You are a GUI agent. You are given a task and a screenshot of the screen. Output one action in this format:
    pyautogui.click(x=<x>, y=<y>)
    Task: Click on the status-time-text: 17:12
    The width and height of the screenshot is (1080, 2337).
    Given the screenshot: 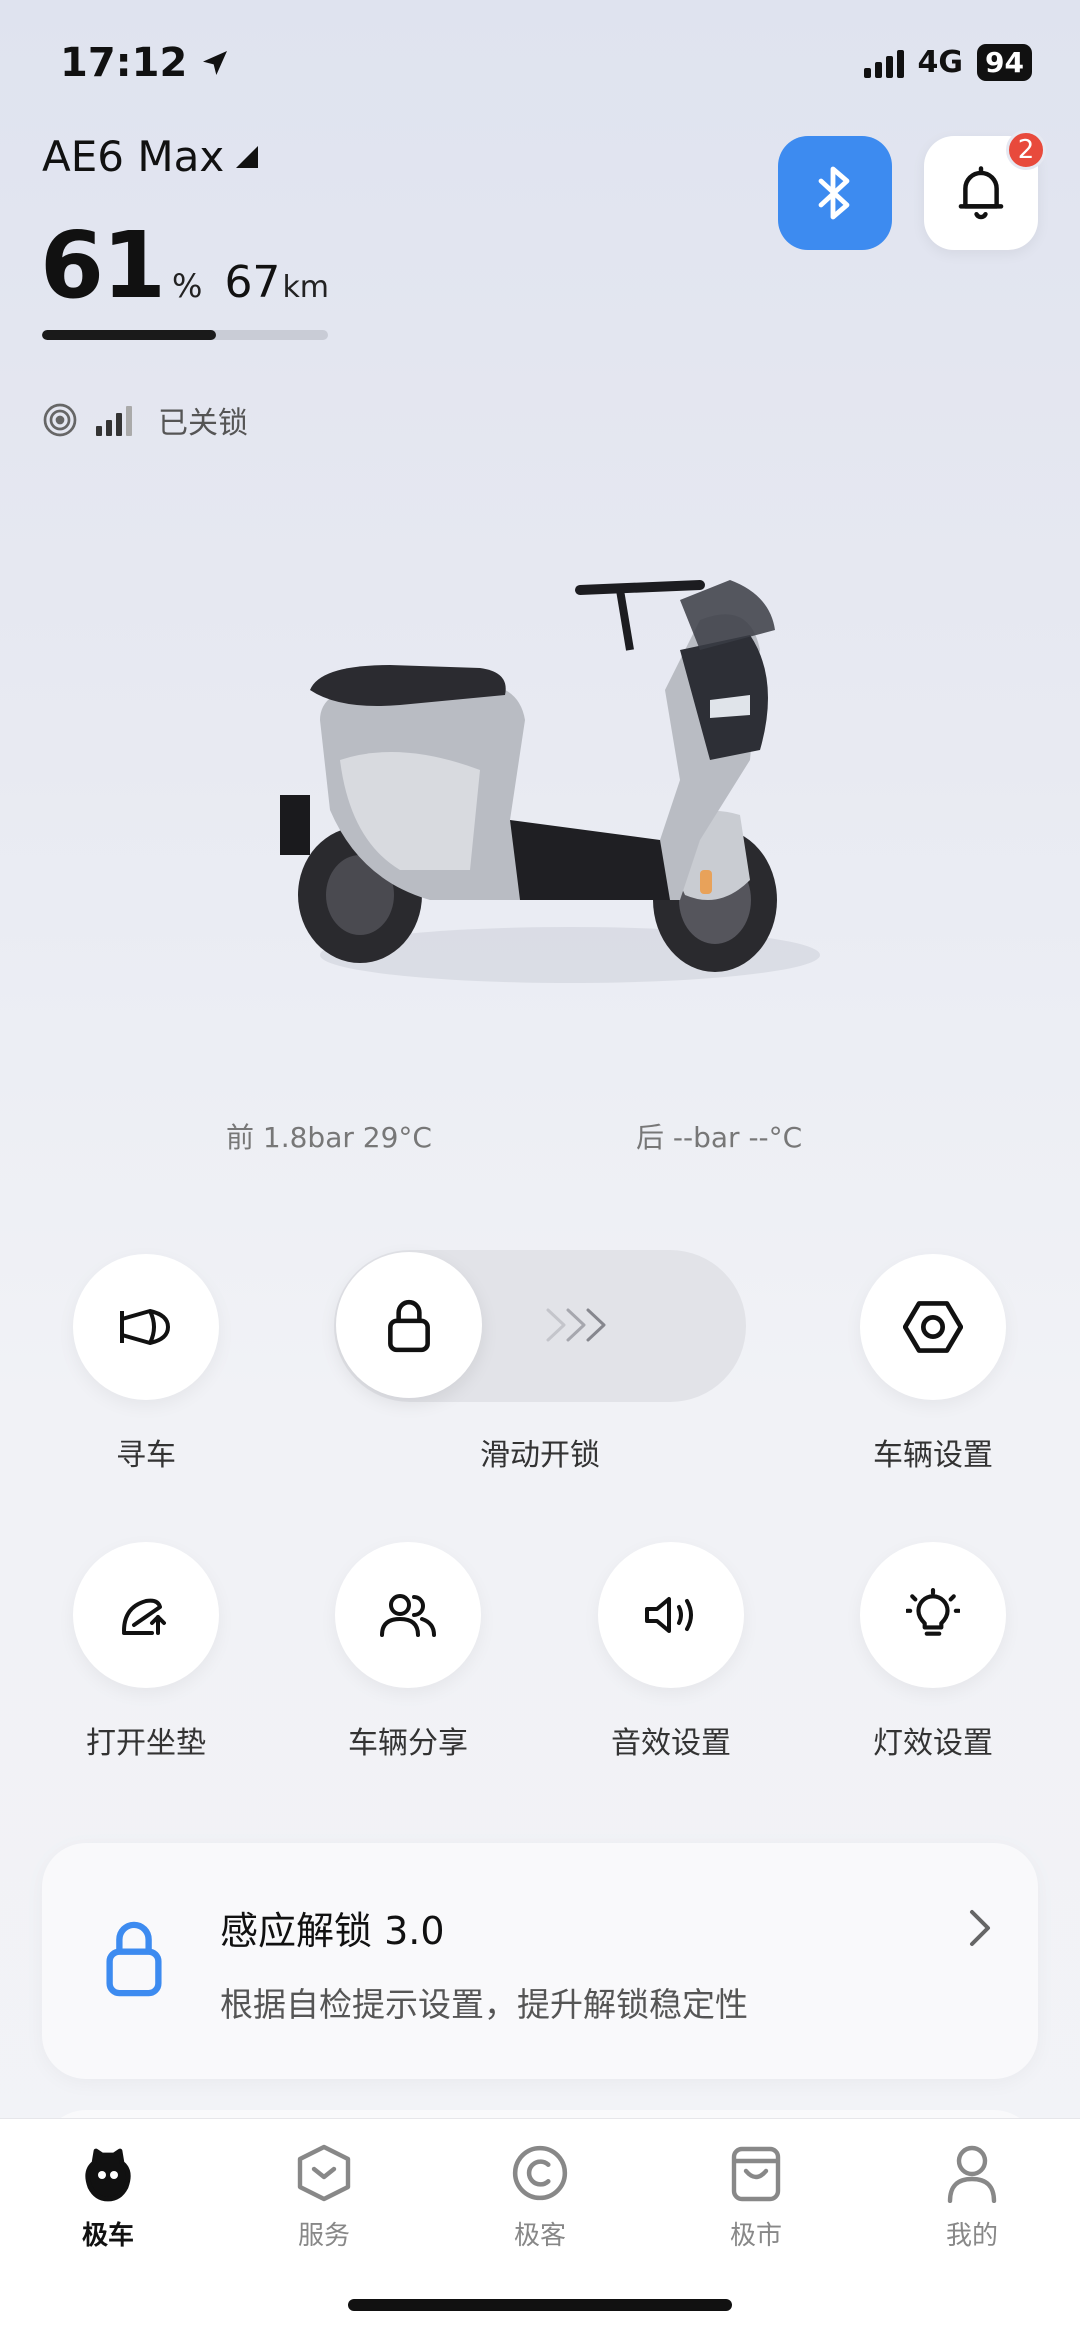 What is the action you would take?
    pyautogui.click(x=124, y=63)
    